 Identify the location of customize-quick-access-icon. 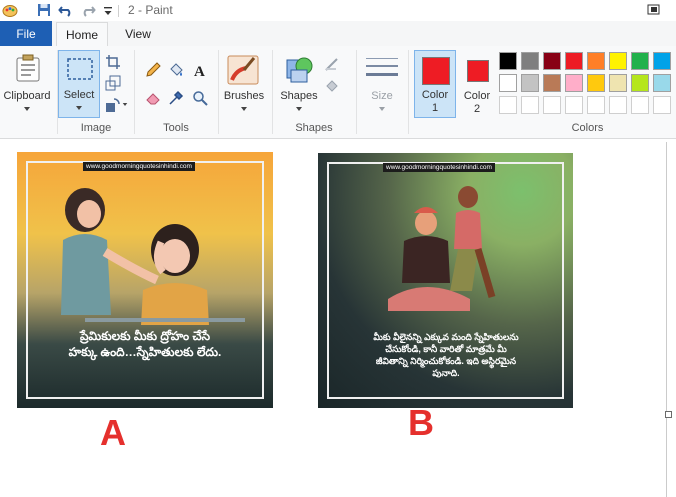
(108, 10).